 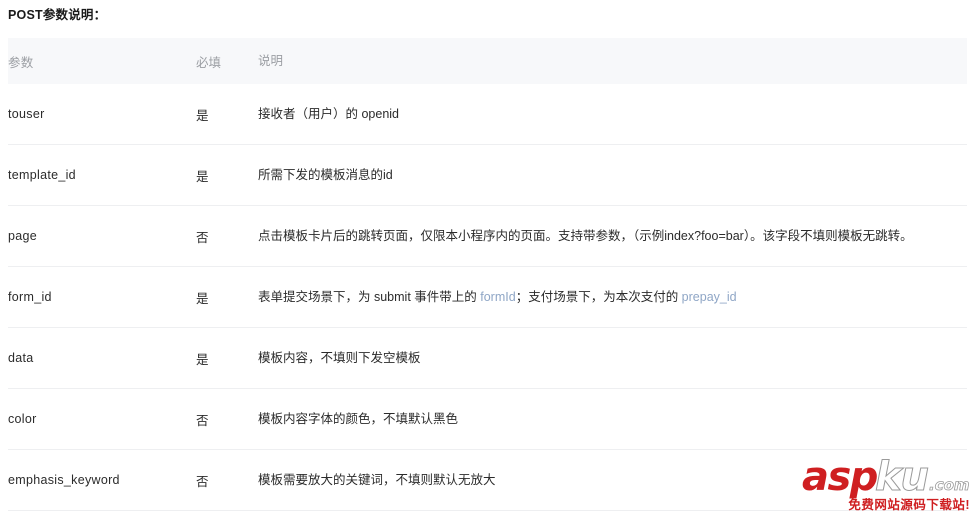 What do you see at coordinates (612, 480) in the screenshot?
I see `cell-description: 模板需要放大的关键词，不填则默认无放大` at bounding box center [612, 480].